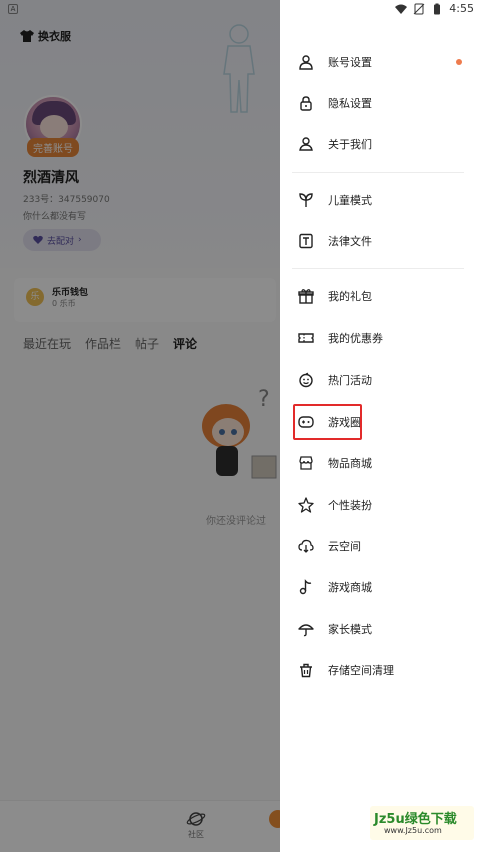 The width and height of the screenshot is (480, 852). What do you see at coordinates (380, 546) in the screenshot?
I see `menu-item-cloud-space: 云空间` at bounding box center [380, 546].